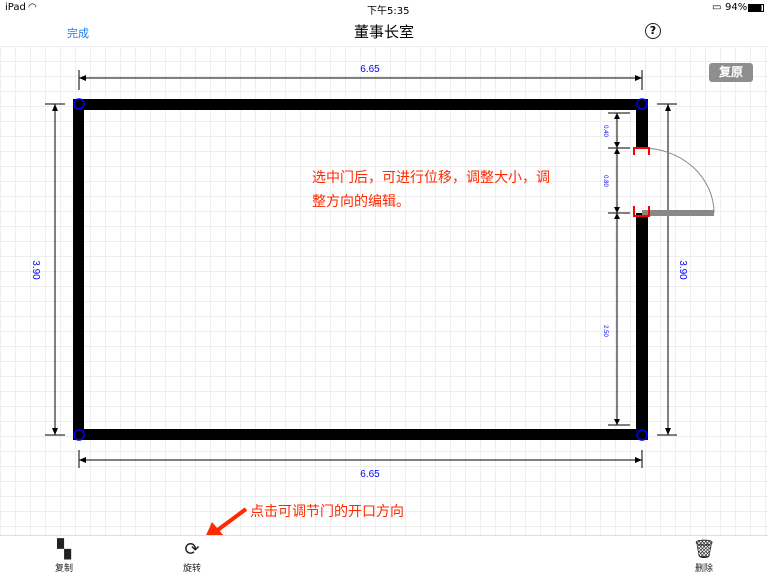 Image resolution: width=768 pixels, height=576 pixels. Describe the element at coordinates (605, 331) in the screenshot. I see `dim-seg3-label: 2.50` at that location.